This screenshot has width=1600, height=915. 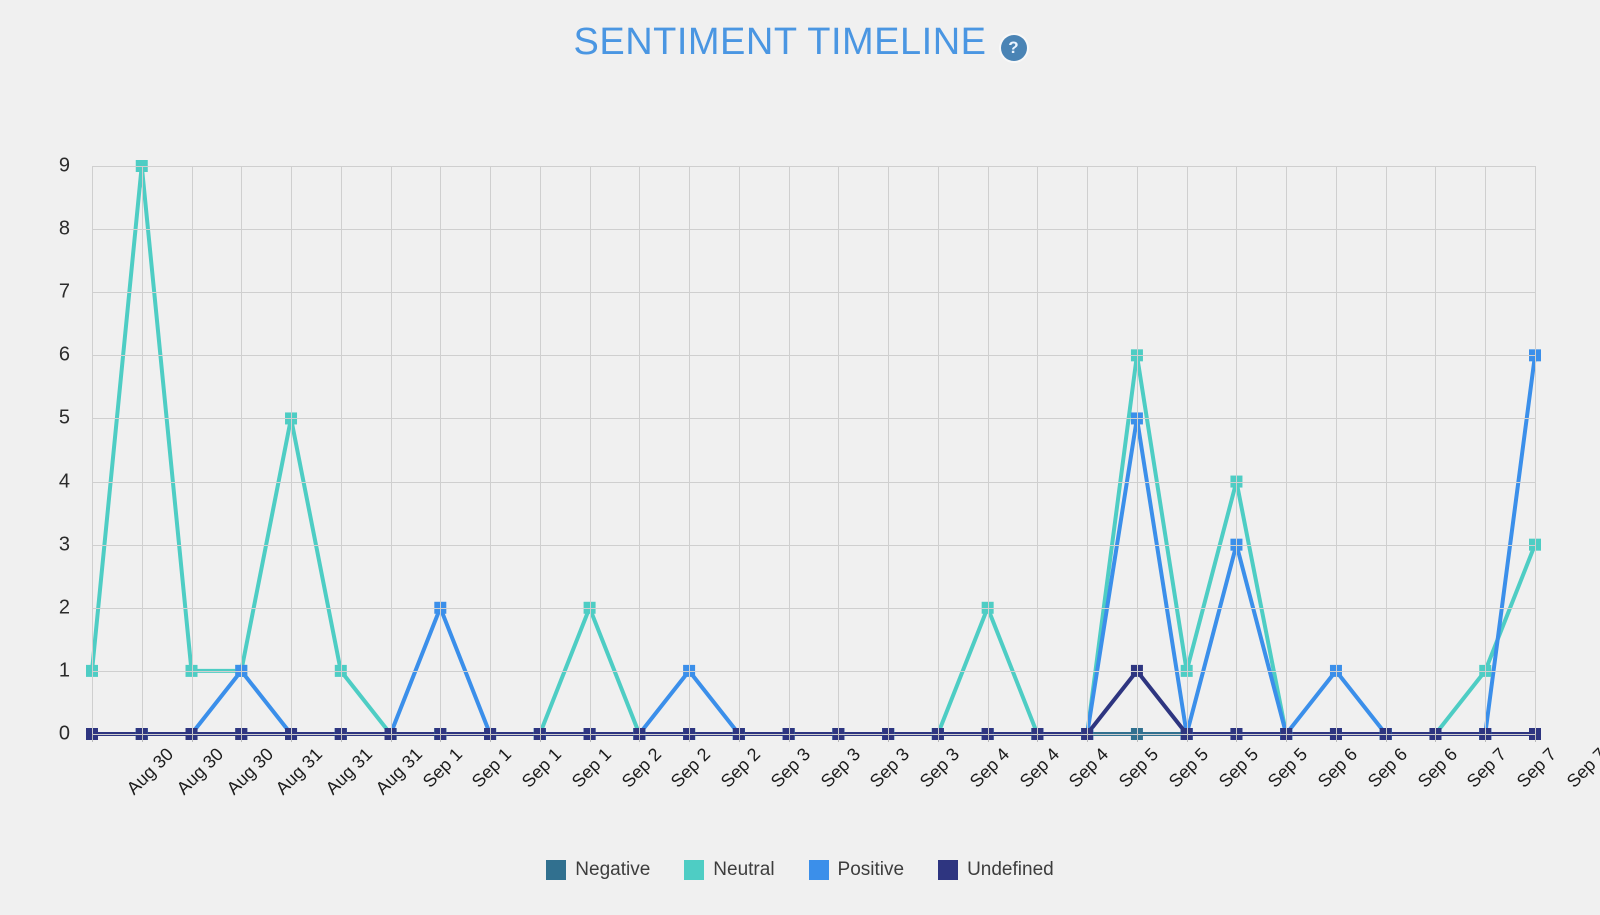 I want to click on y-axis-tick-label: 9, so click(x=64, y=165).